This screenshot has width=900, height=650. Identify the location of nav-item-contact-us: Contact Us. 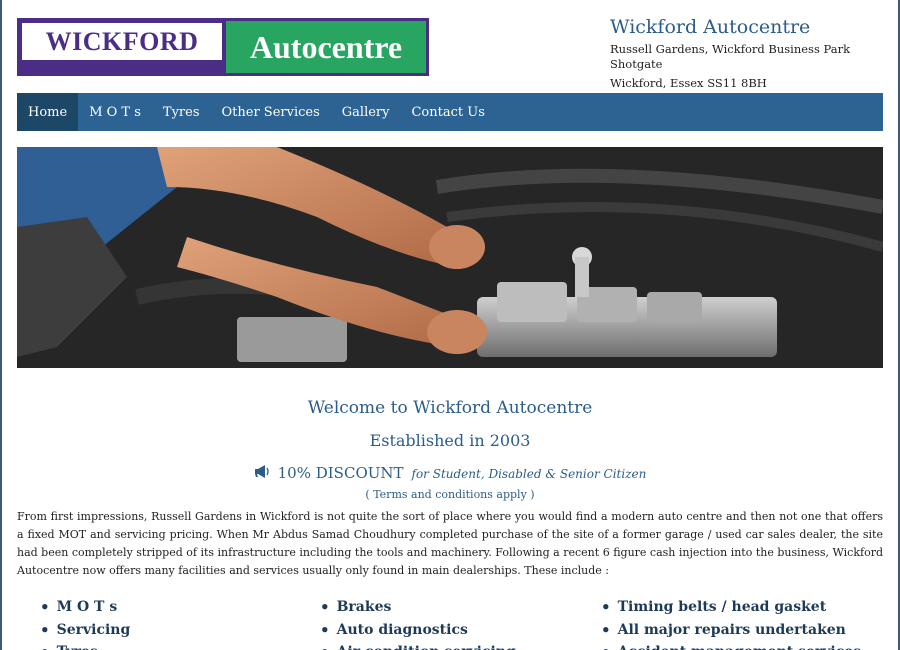
(447, 112).